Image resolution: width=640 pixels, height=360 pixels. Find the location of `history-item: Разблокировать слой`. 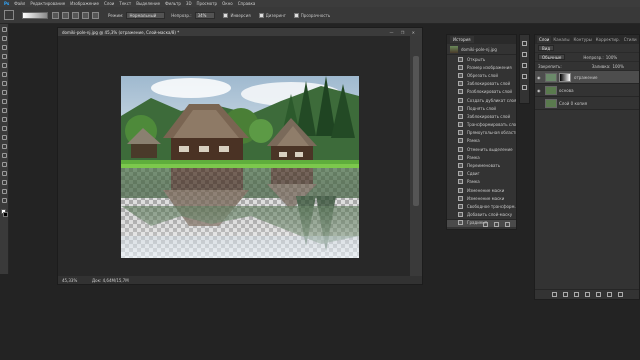

history-item: Разблокировать слой is located at coordinates (481, 92).